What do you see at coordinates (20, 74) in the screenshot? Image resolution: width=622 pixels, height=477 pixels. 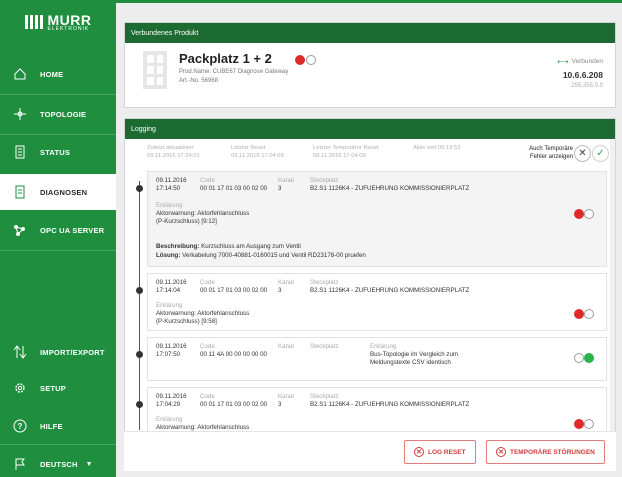 I see `home-icon` at bounding box center [20, 74].